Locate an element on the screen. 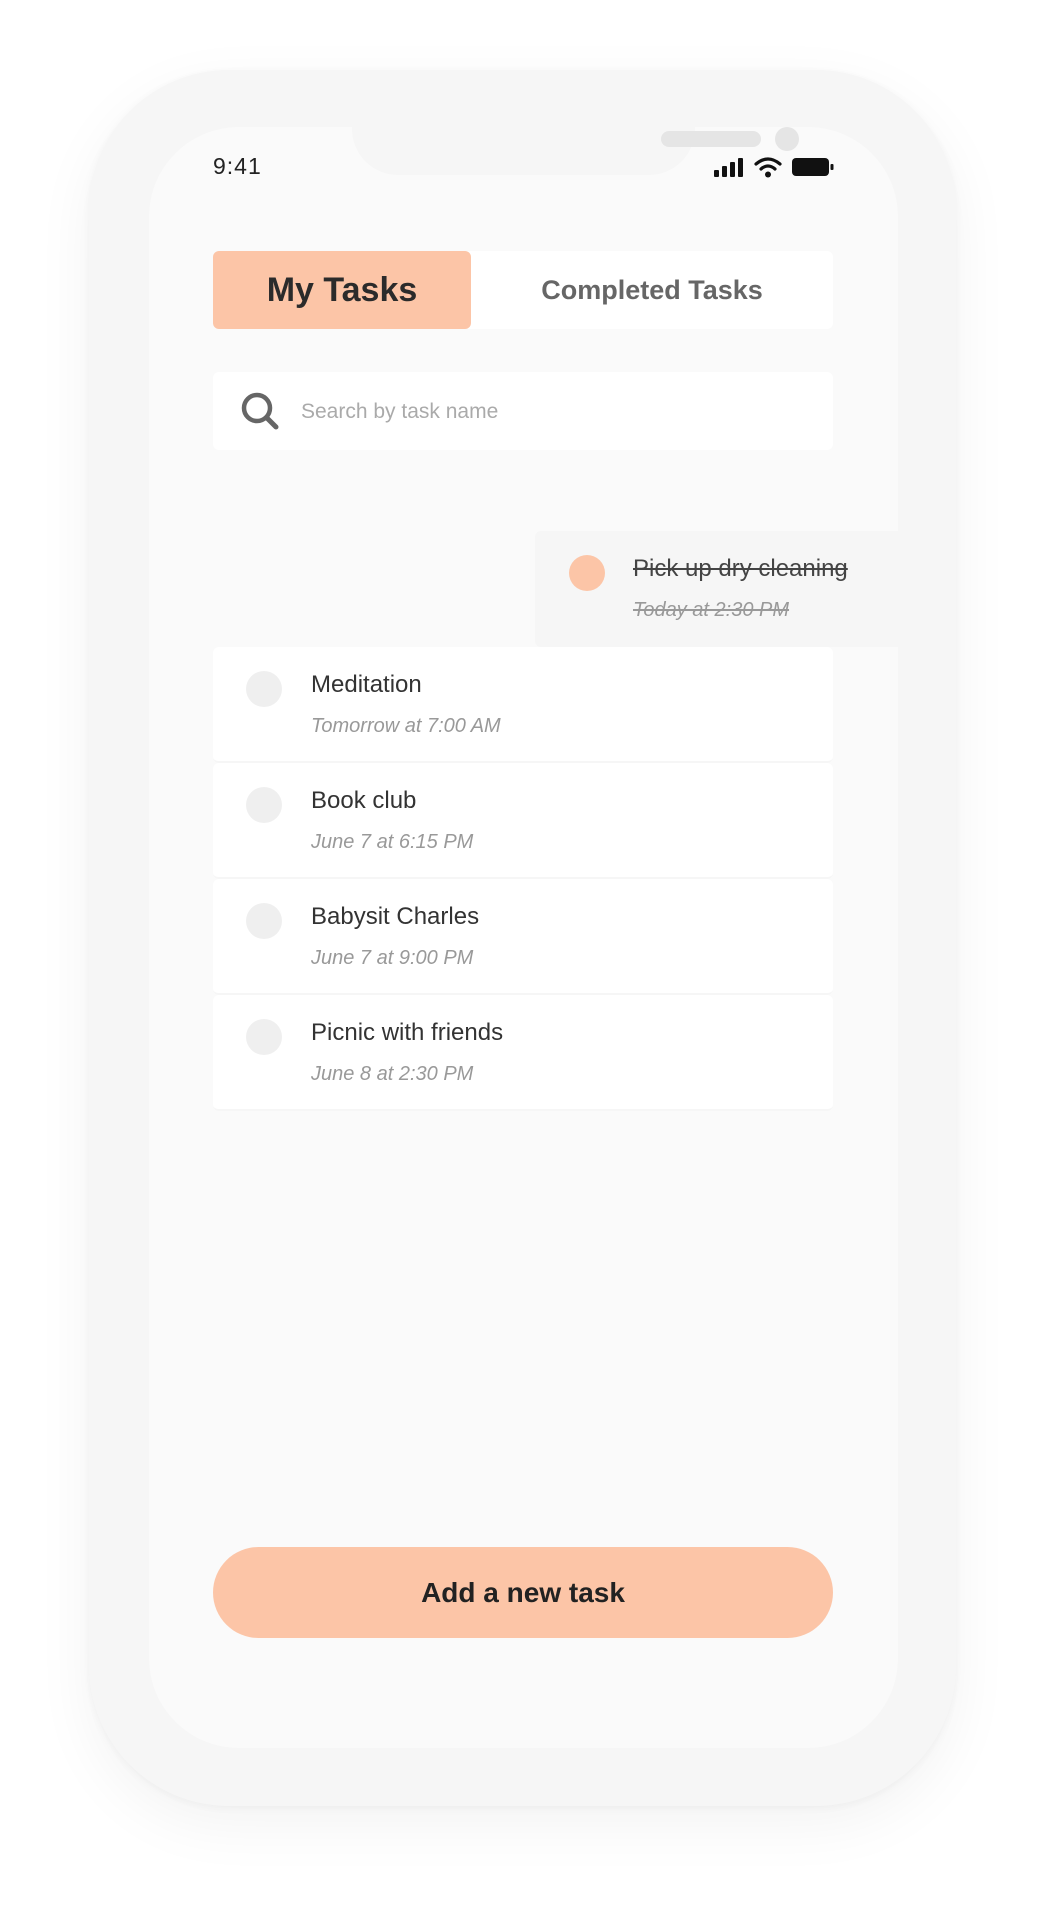 The width and height of the screenshot is (1046, 1920). tab-bar: My Tasks Completed Tasks is located at coordinates (523, 290).